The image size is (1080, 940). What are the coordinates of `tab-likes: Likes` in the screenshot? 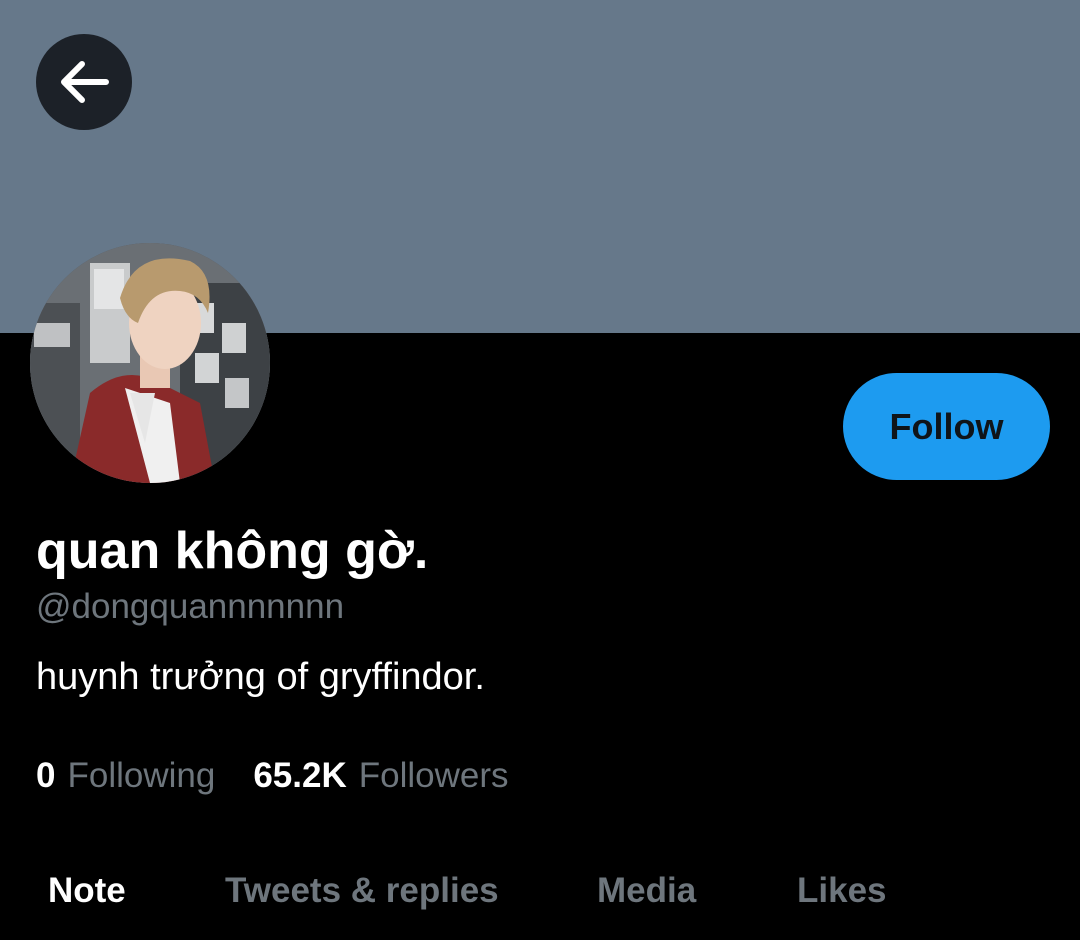 It's located at (842, 891).